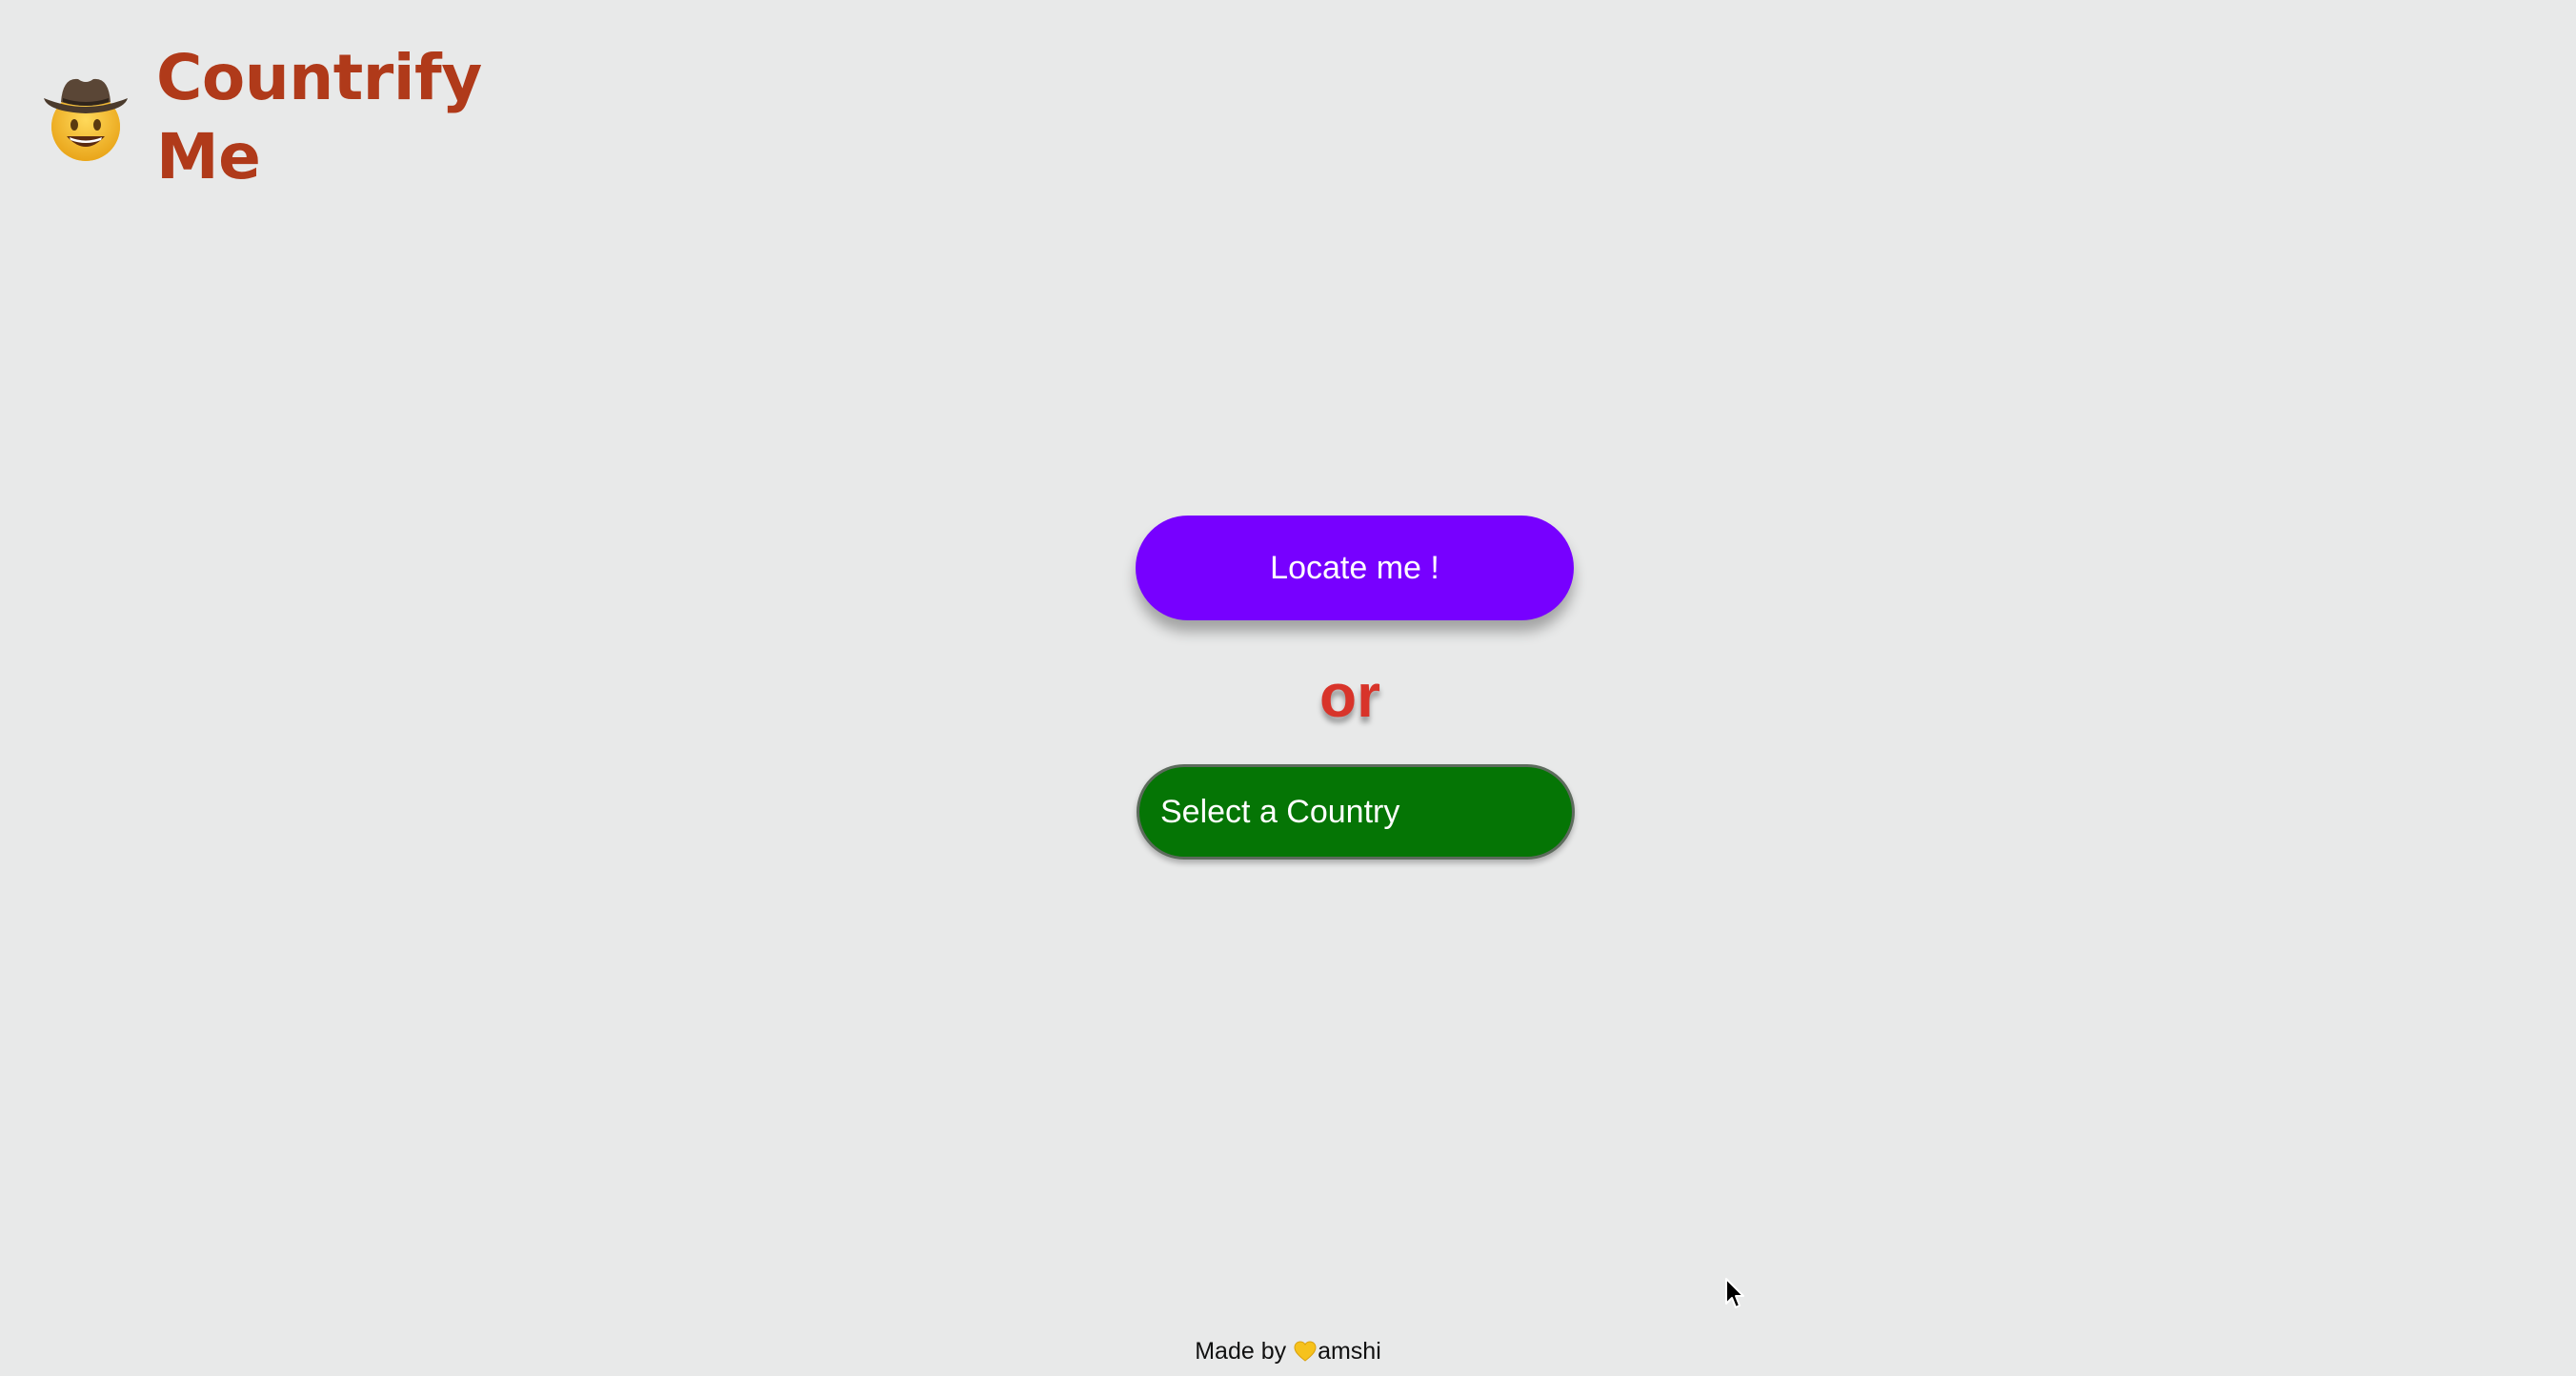  I want to click on cowboy-emoji-icon, so click(86, 118).